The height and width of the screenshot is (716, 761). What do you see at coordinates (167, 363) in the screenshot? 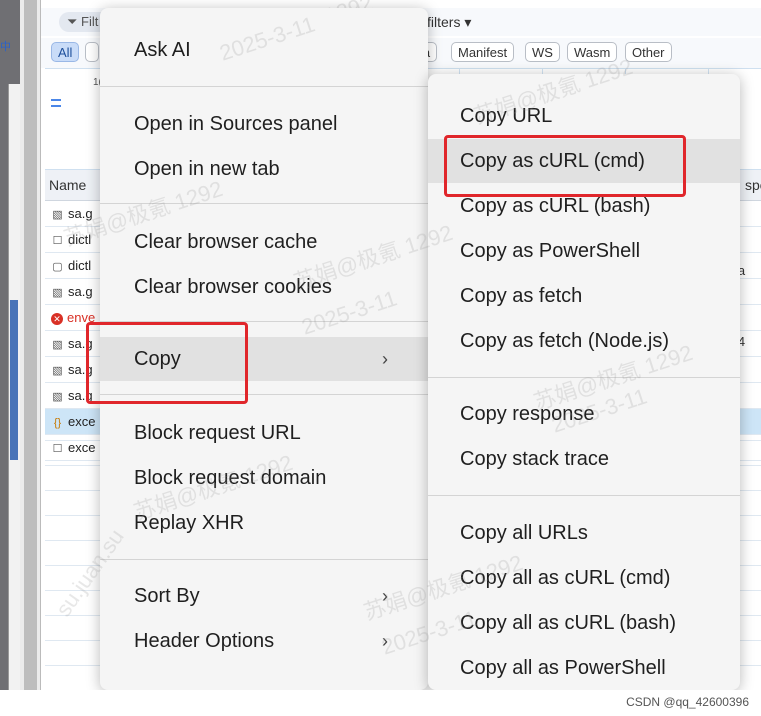
I see `annotation-highlight-copy` at bounding box center [167, 363].